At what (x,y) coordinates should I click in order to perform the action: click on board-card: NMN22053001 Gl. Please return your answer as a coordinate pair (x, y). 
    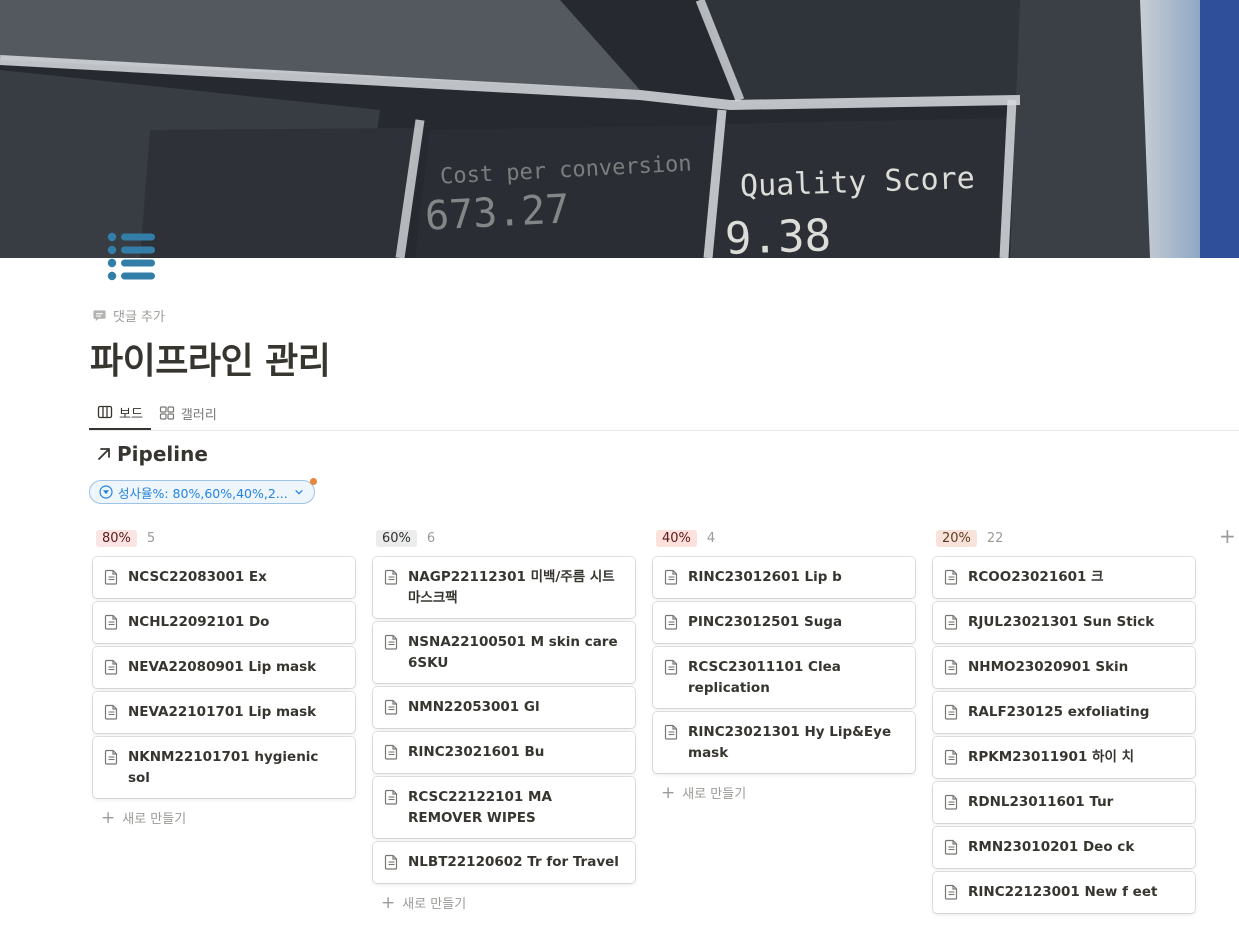
    Looking at the image, I should click on (504, 707).